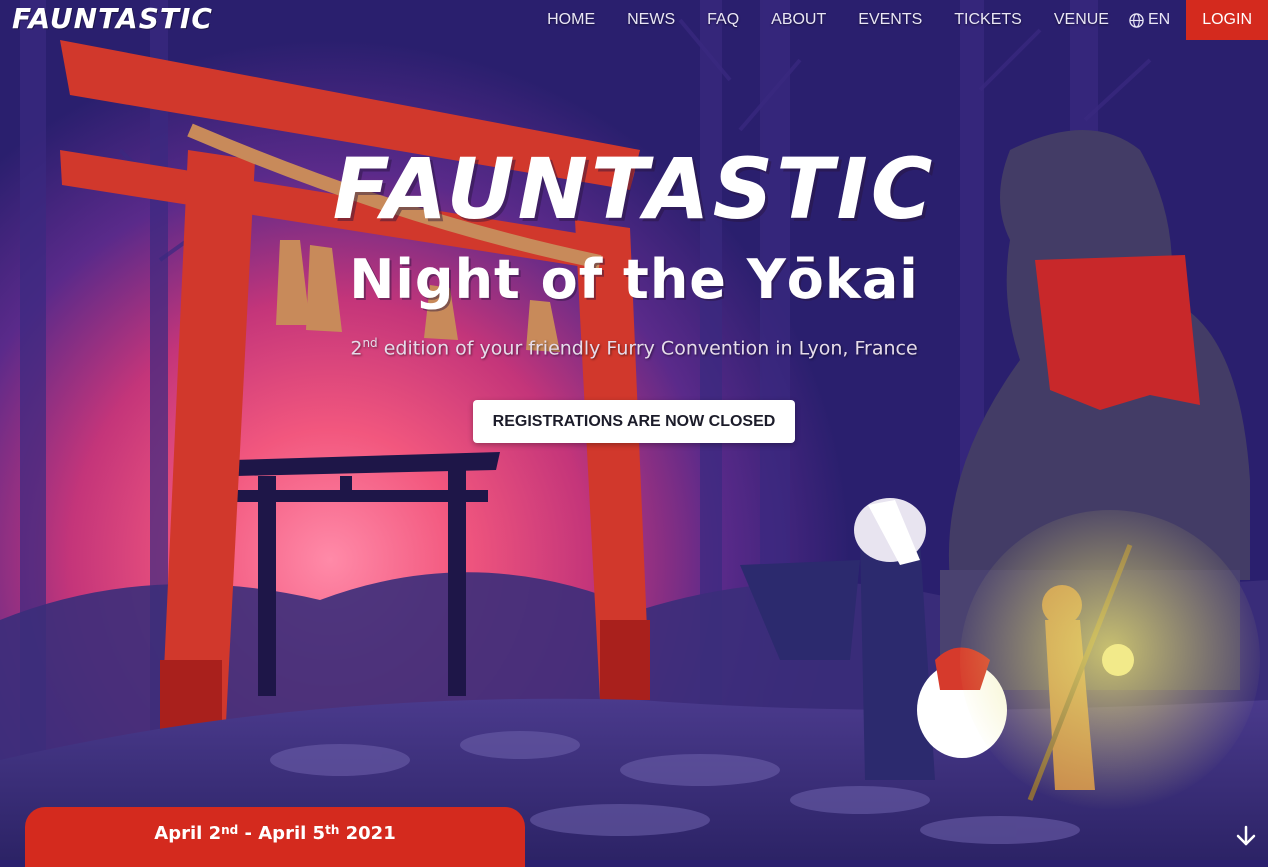  Describe the element at coordinates (292, 833) in the screenshot. I see `date-end: April 5` at that location.